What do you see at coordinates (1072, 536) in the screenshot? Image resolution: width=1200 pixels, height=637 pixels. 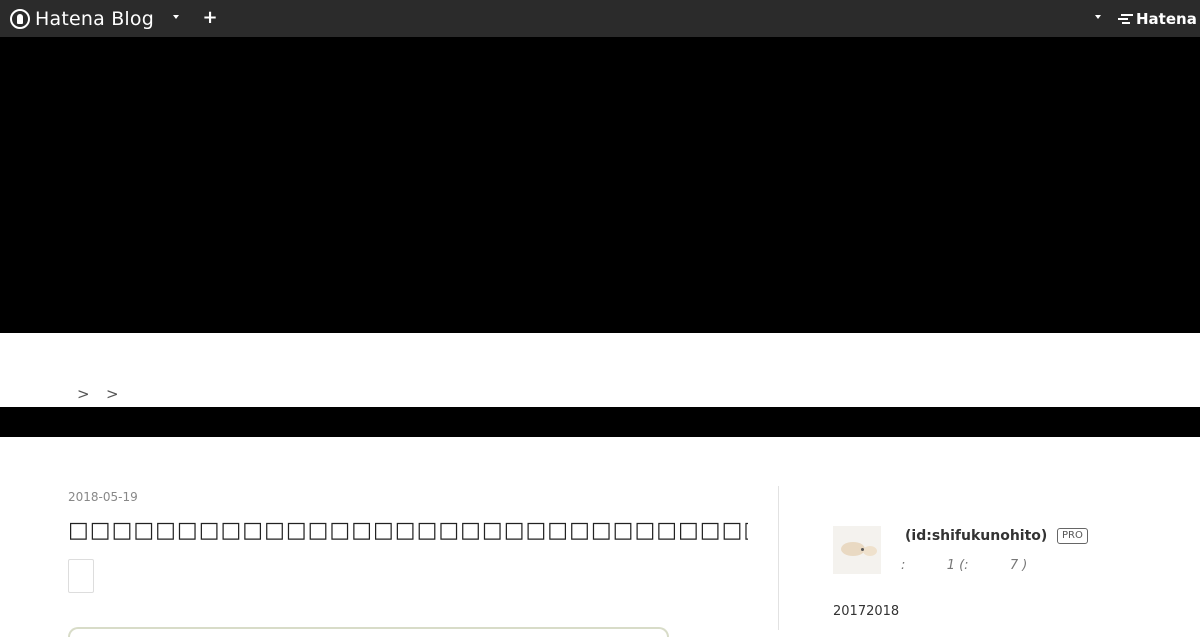 I see `pro-badge: PRO` at bounding box center [1072, 536].